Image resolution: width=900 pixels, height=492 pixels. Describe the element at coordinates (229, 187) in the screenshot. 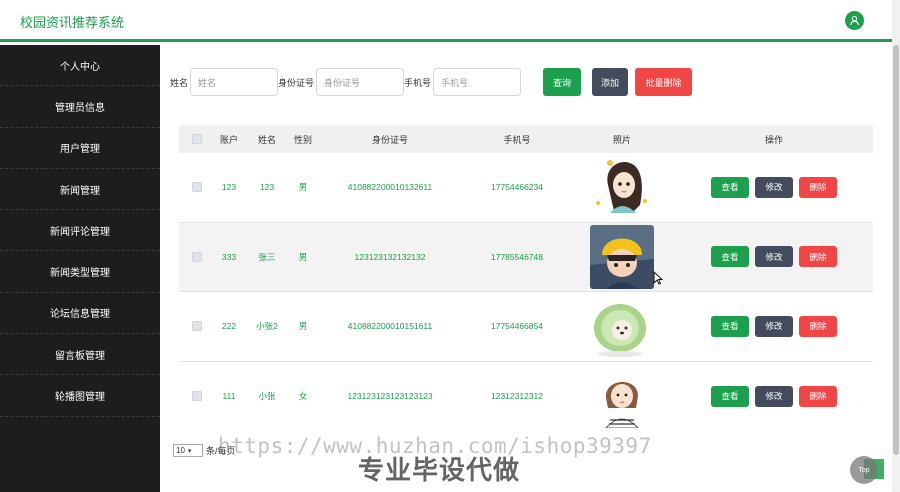

I see `cell-account: 123` at that location.